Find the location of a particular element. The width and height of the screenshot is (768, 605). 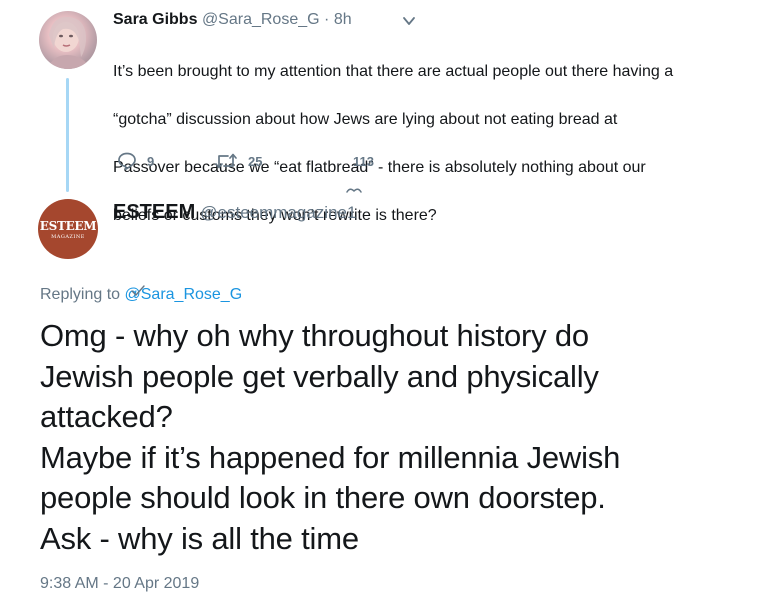

reply-icon is located at coordinates (127, 161).